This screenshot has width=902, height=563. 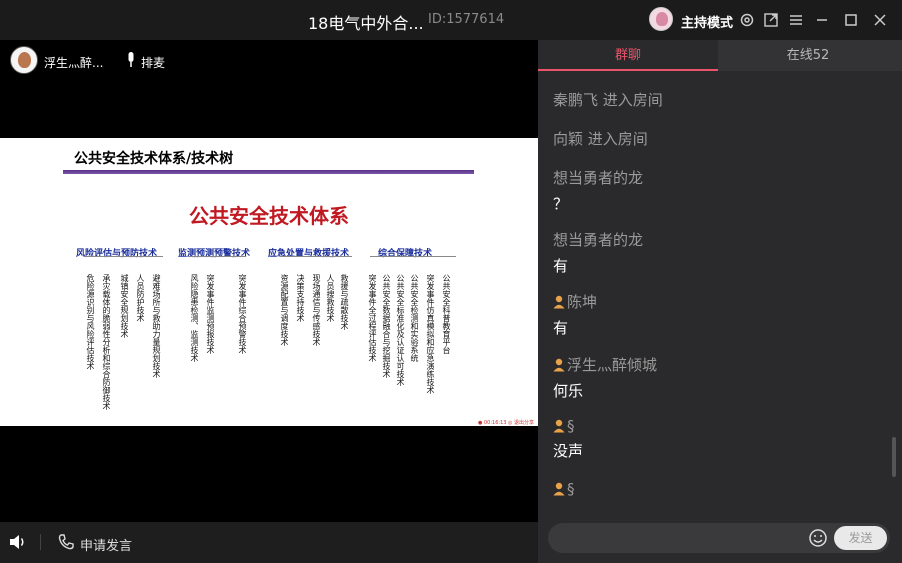 What do you see at coordinates (400, 330) in the screenshot?
I see `leaf-technology: 公共安全标准化及认证认可技术` at bounding box center [400, 330].